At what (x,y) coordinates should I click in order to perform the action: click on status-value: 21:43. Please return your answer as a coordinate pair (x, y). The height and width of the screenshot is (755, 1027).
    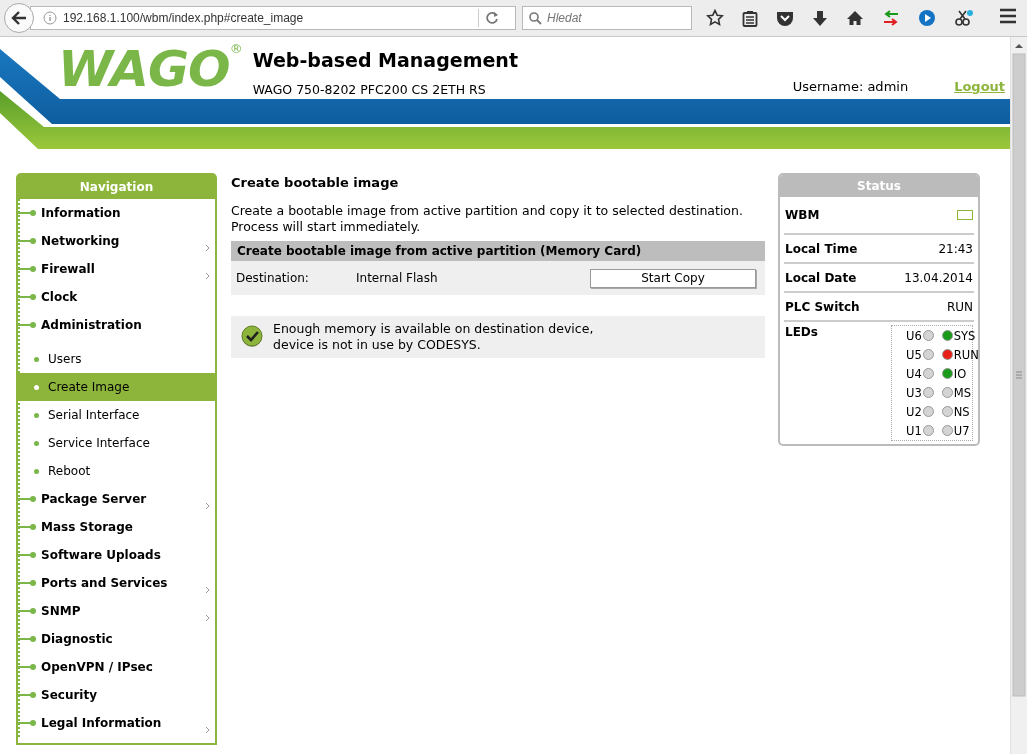
    Looking at the image, I should click on (955, 248).